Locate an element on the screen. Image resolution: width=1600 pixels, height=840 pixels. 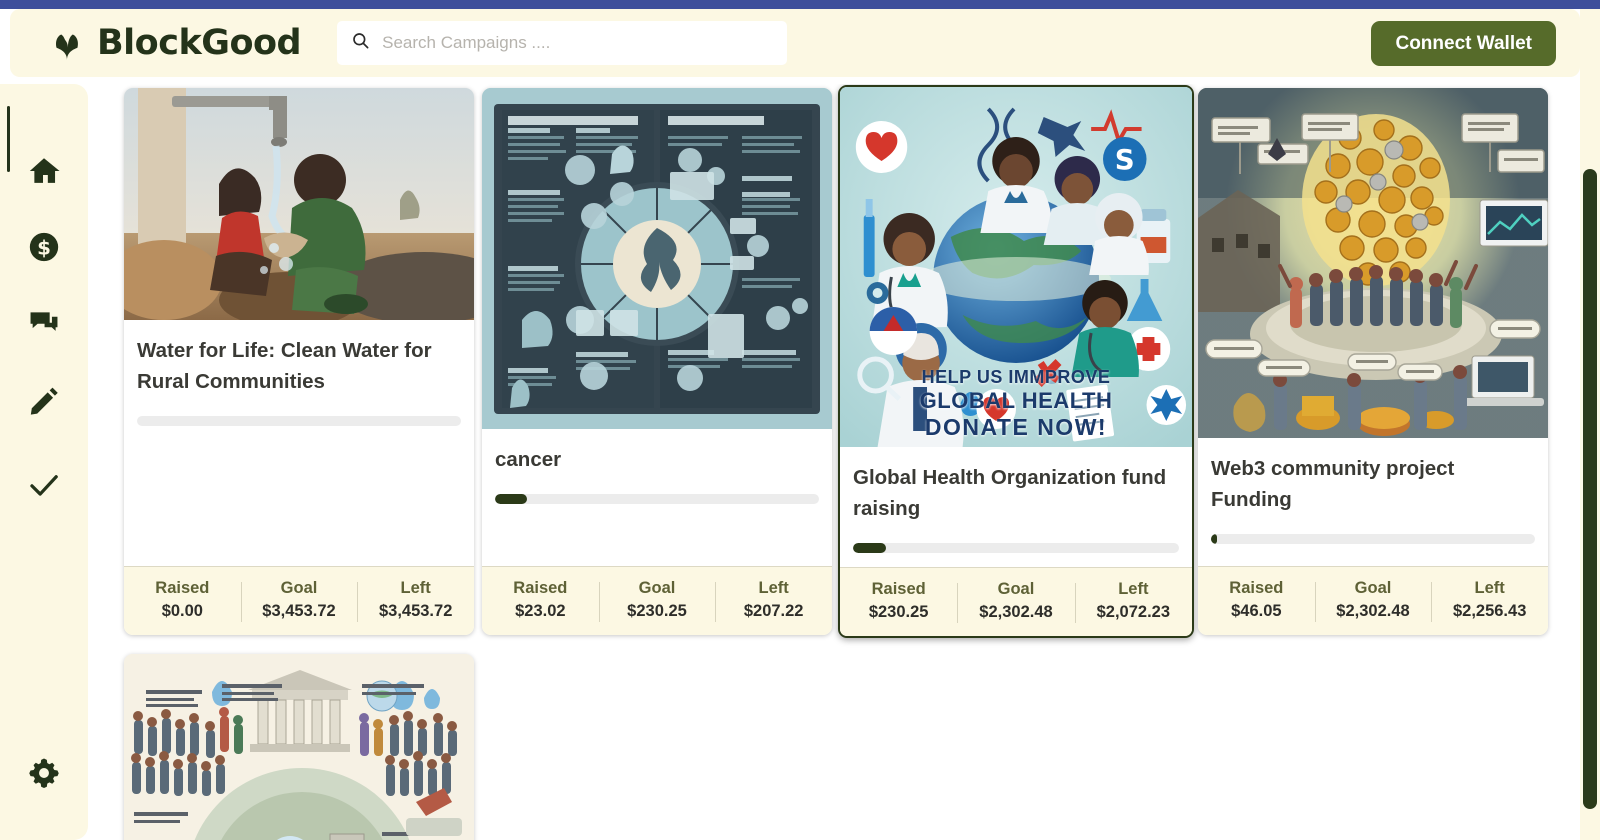
sidebar-item-donations: $ is located at coordinates (44, 247).